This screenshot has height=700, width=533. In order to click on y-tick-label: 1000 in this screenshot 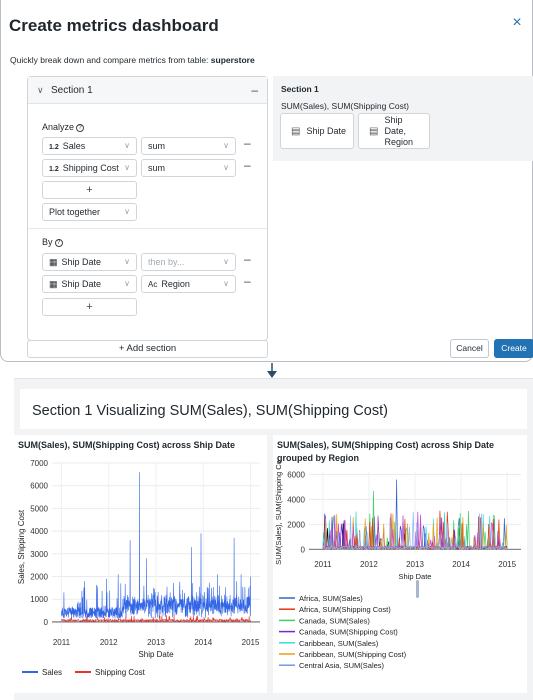, I will do `click(39, 599)`.